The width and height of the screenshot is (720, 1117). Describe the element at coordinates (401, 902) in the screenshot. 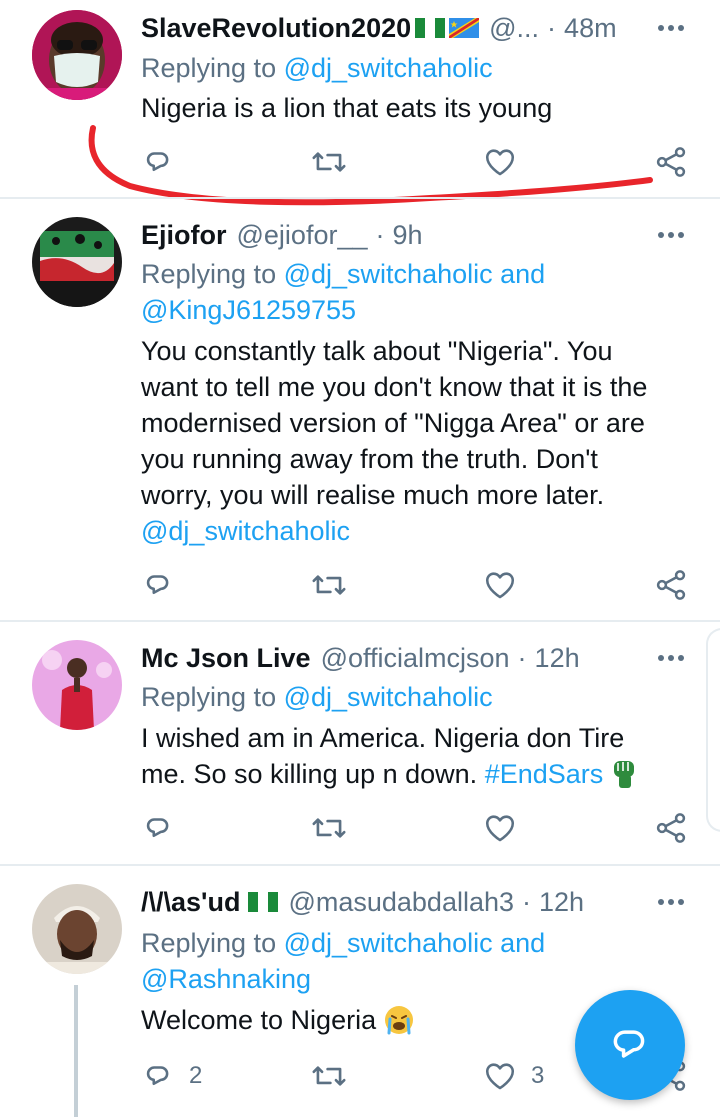

I see `author-handle: @masudabdallah3` at that location.